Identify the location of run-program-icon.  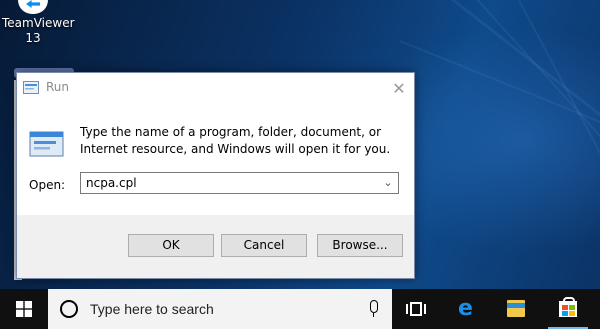
(46, 144).